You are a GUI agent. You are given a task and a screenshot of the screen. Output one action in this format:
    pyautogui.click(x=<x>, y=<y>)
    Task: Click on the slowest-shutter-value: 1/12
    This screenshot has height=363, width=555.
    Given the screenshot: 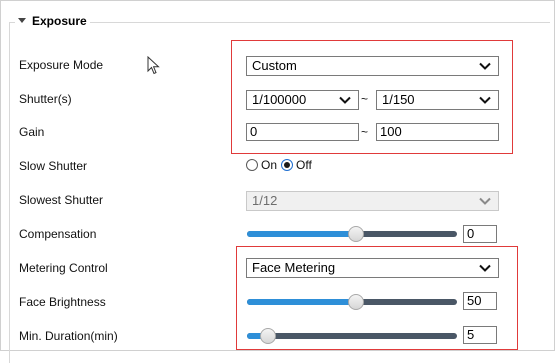 What is the action you would take?
    pyautogui.click(x=265, y=200)
    